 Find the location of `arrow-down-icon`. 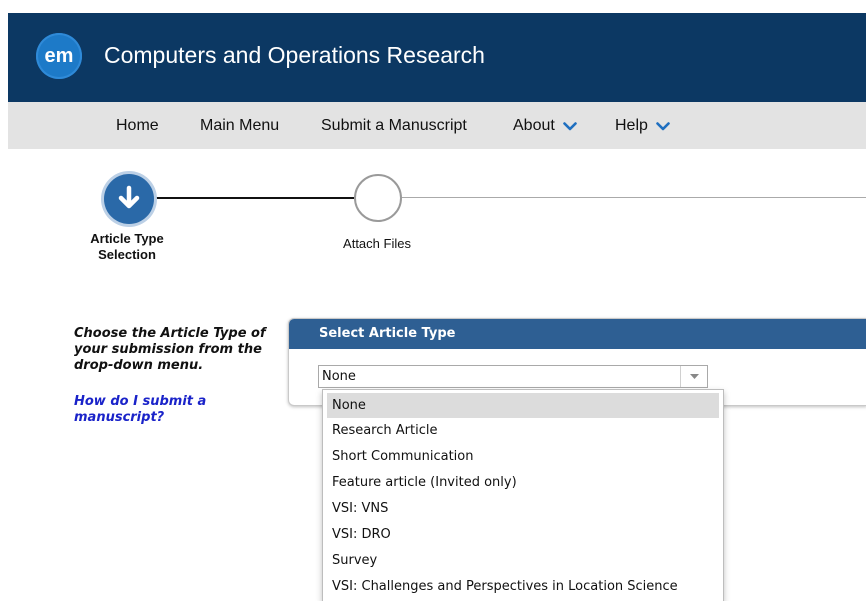

arrow-down-icon is located at coordinates (129, 197).